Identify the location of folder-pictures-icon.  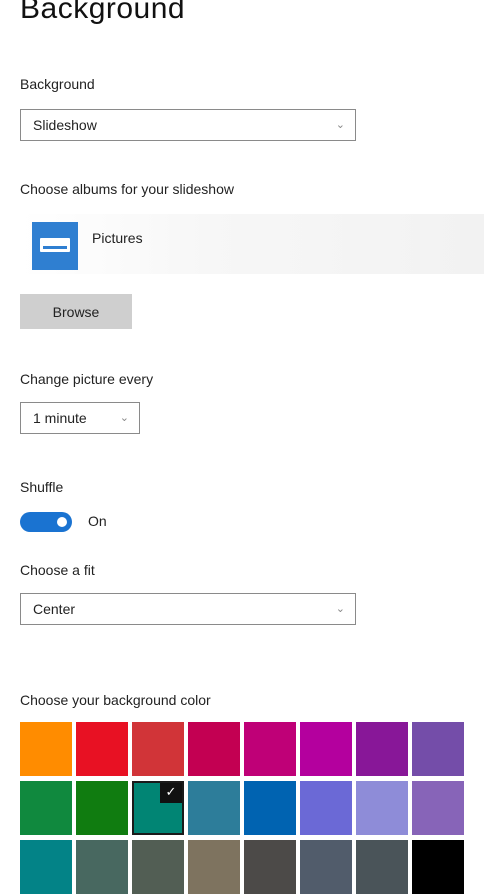
(55, 246).